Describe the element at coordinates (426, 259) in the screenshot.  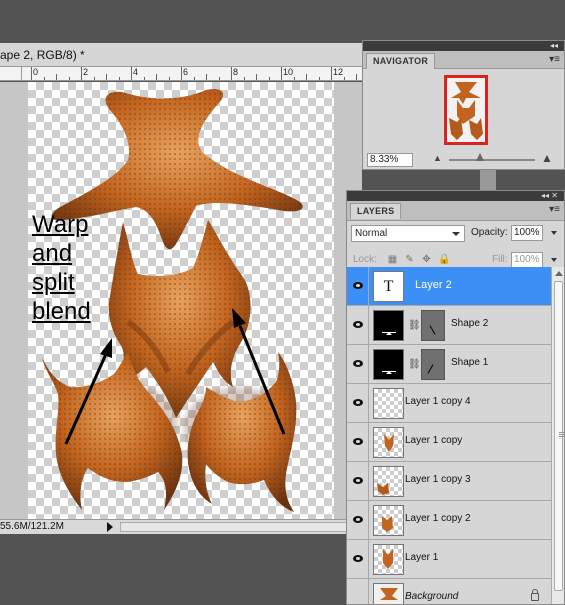
I see `lock-position-icon: ✥` at that location.